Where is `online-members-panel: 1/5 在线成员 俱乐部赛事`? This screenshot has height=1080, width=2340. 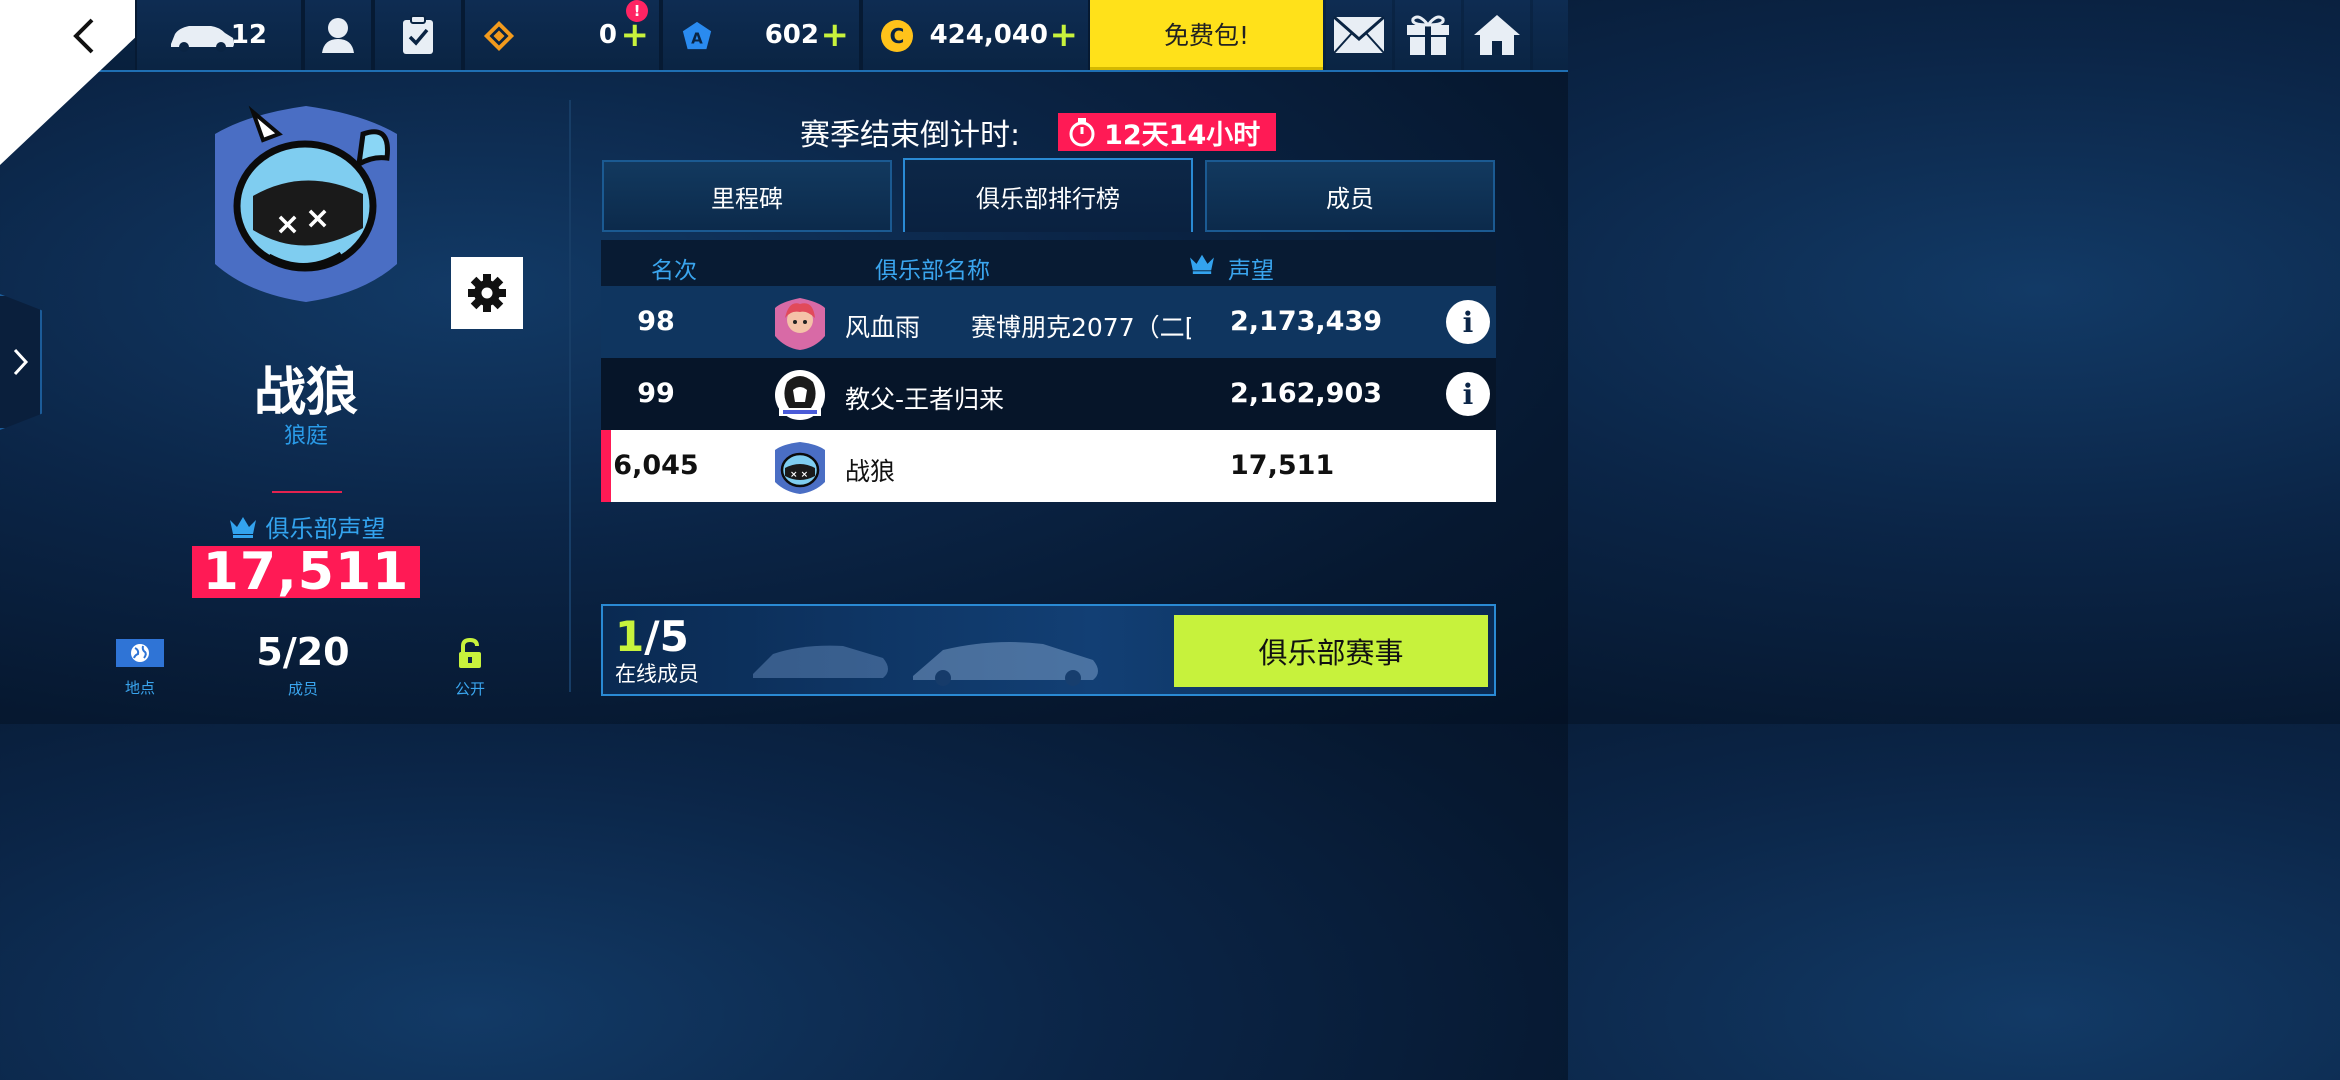 online-members-panel: 1/5 在线成员 俱乐部赛事 is located at coordinates (1048, 650).